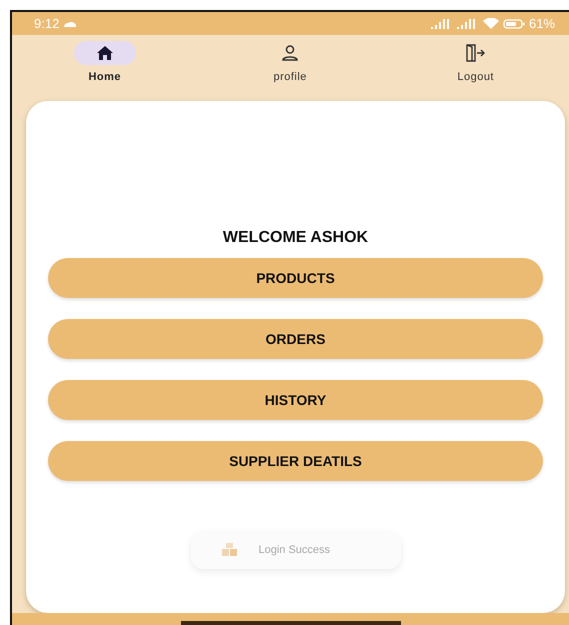  Describe the element at coordinates (47, 23) in the screenshot. I see `clock: 9:12` at that location.